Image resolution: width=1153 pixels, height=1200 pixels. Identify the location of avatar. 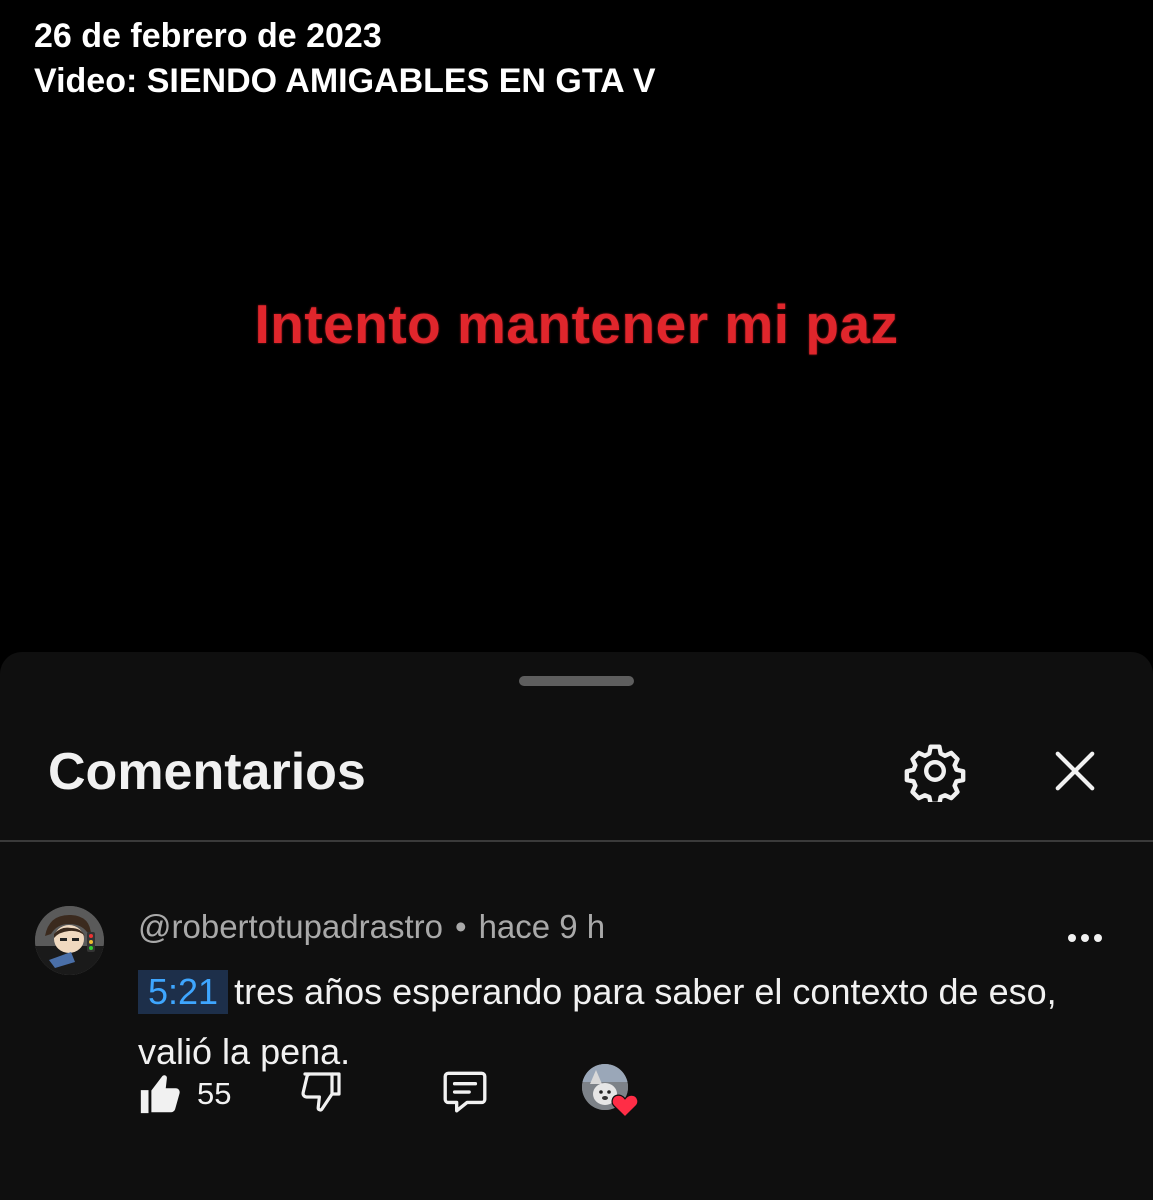
(69, 940).